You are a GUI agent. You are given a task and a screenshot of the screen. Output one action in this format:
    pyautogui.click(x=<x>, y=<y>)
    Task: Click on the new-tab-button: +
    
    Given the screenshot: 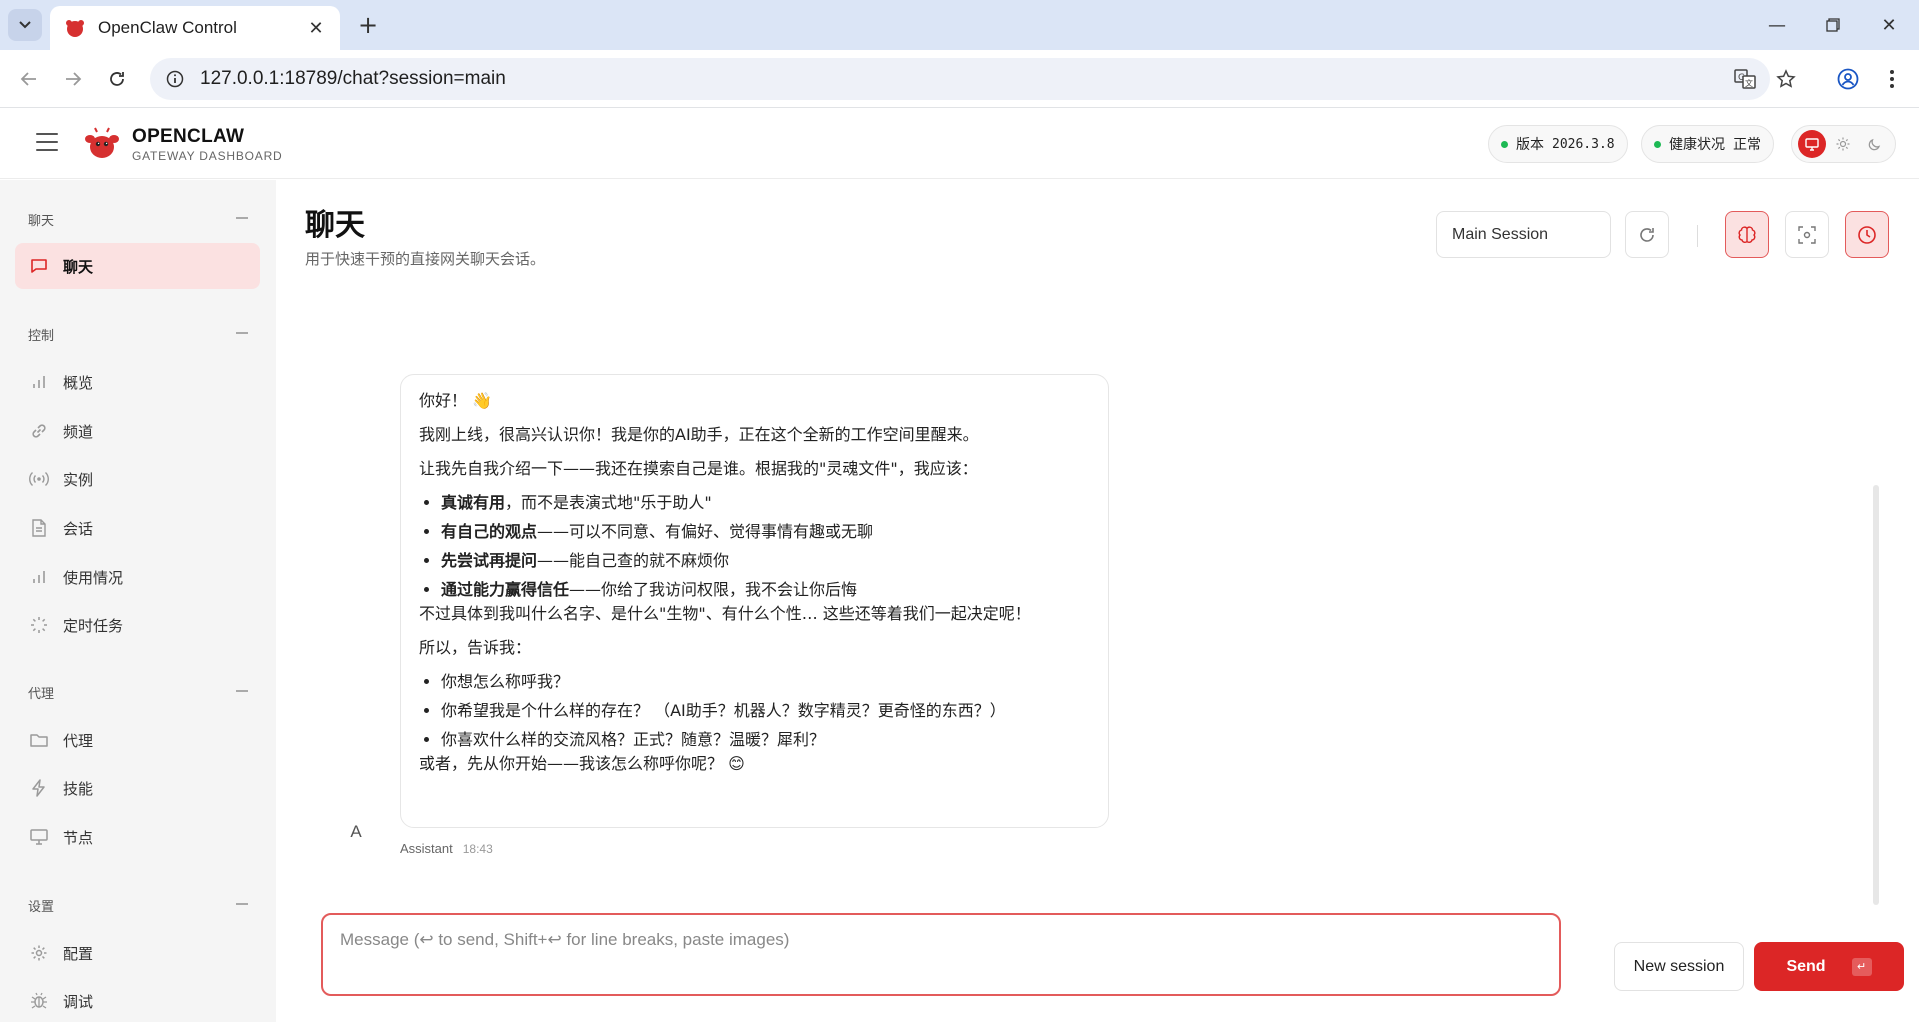 What is the action you would take?
    pyautogui.click(x=368, y=25)
    